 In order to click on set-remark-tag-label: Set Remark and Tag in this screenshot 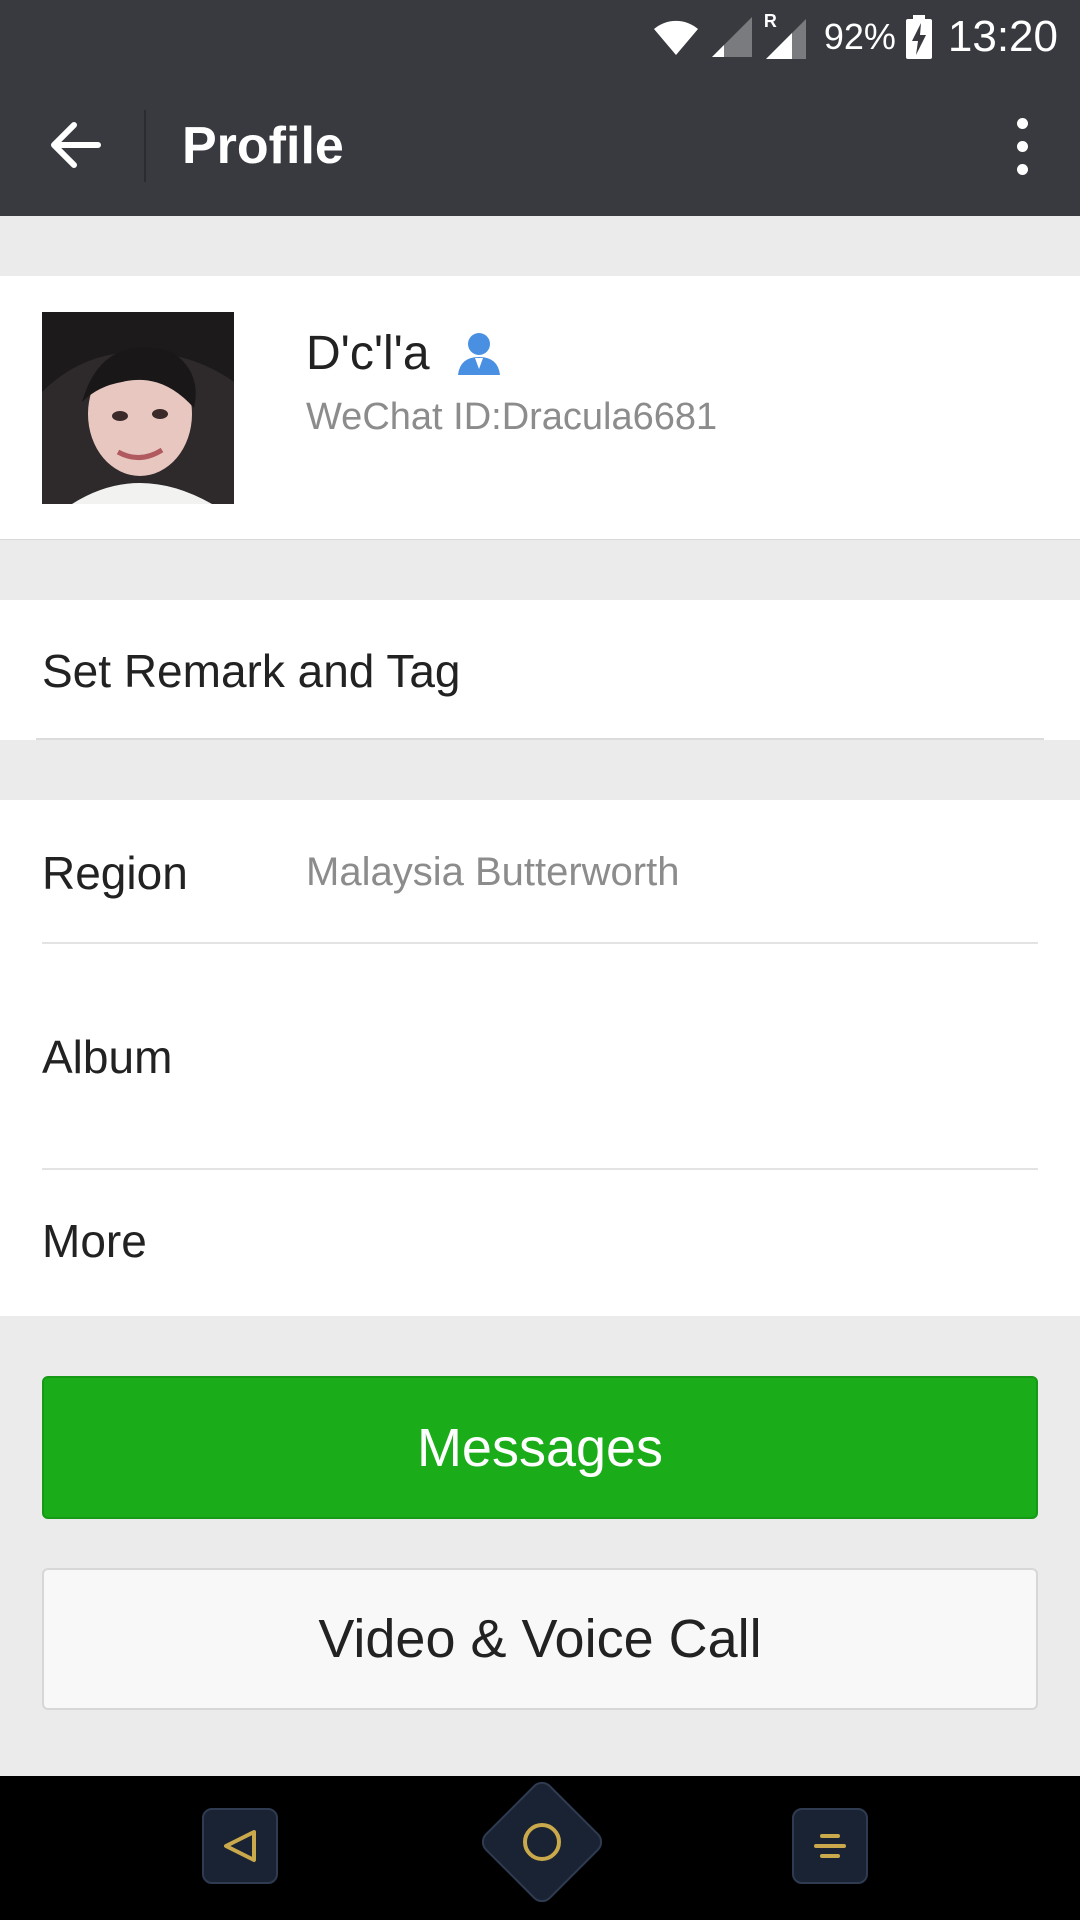, I will do `click(251, 671)`.